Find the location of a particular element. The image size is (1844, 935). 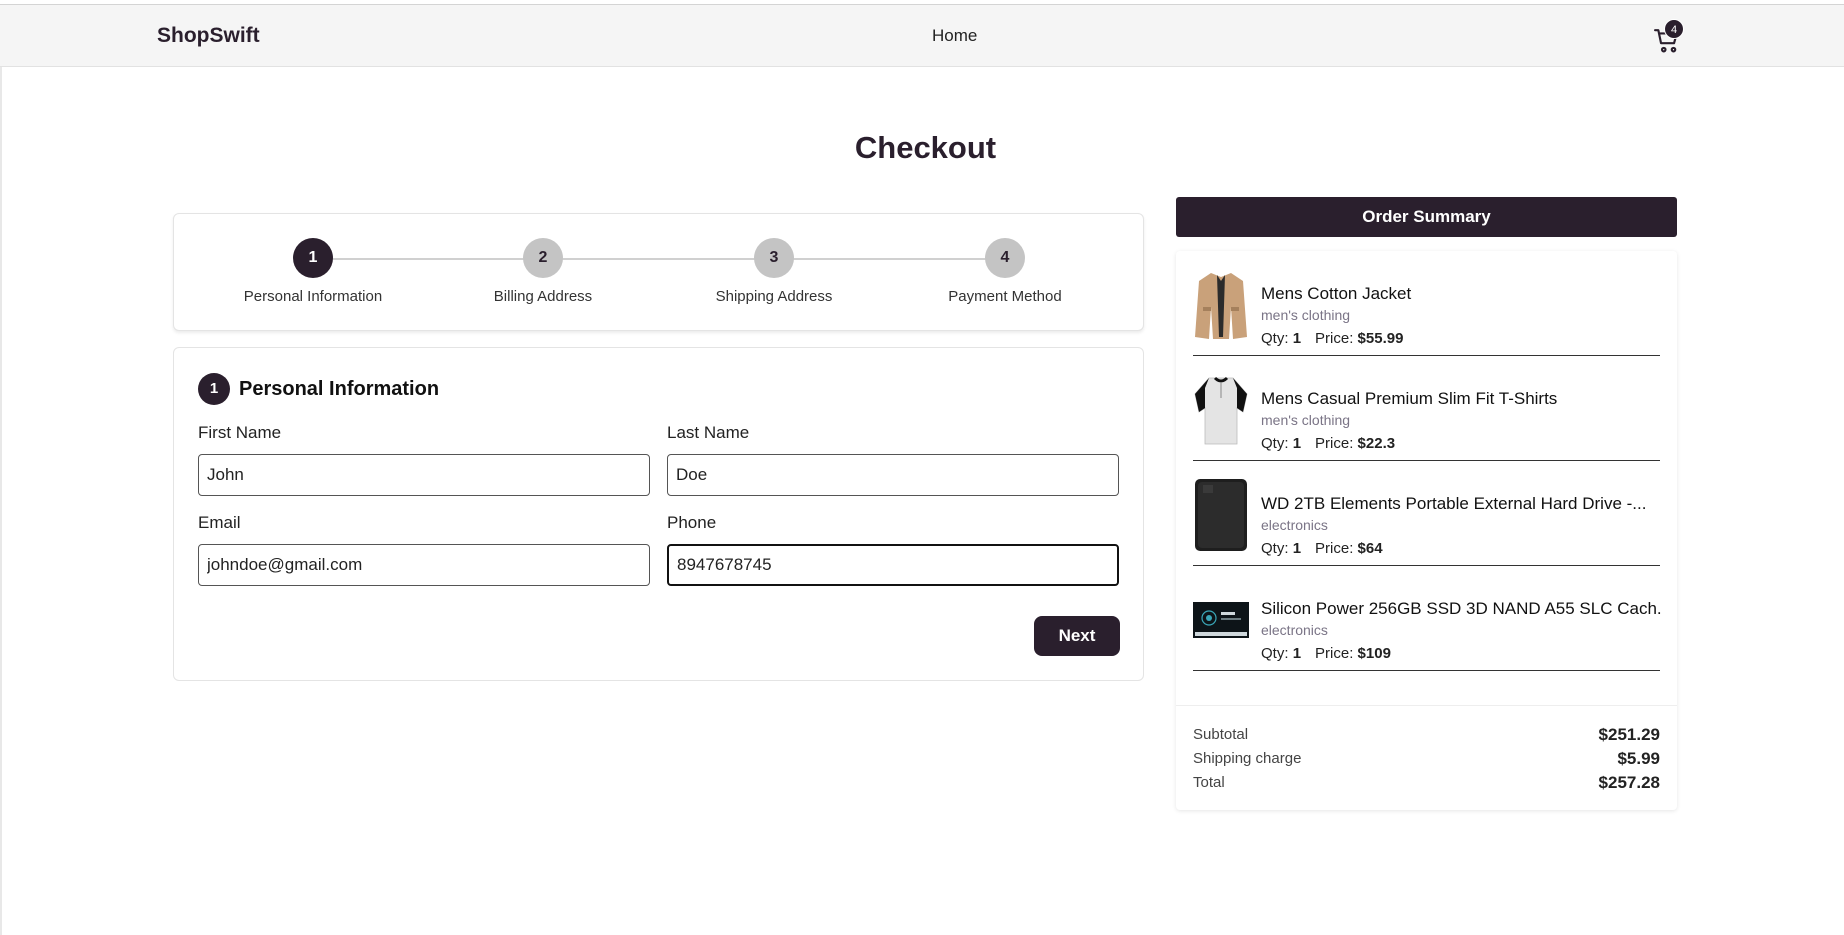

email-field is located at coordinates (424, 565).